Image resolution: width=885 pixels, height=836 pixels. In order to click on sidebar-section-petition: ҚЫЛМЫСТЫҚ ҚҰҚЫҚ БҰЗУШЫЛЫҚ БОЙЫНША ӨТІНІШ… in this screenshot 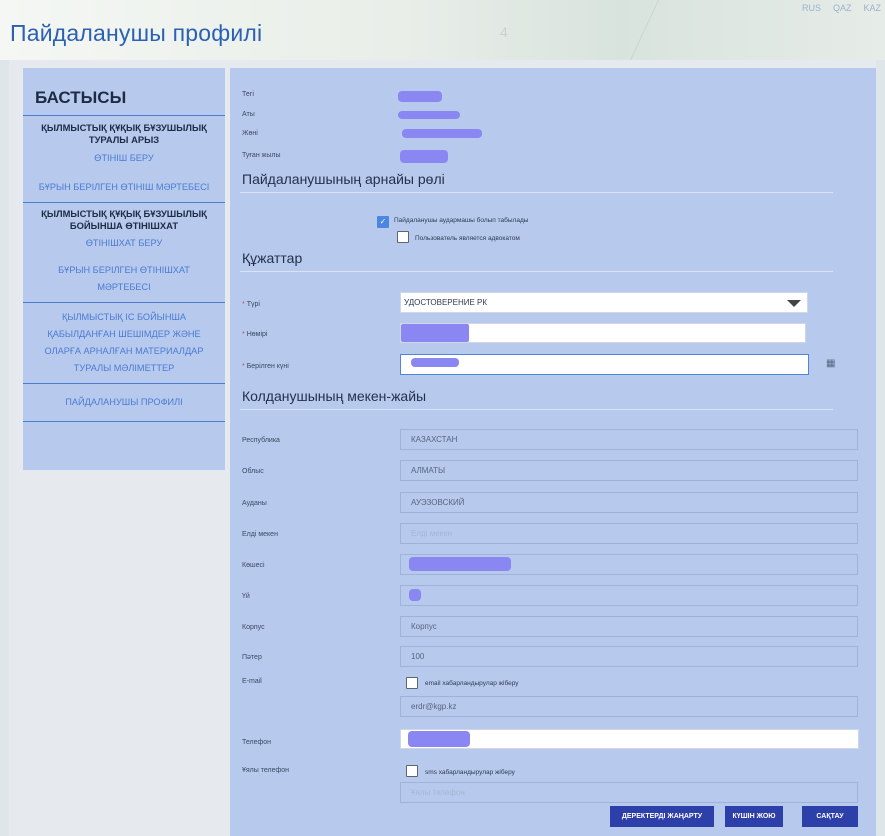, I will do `click(124, 219)`.